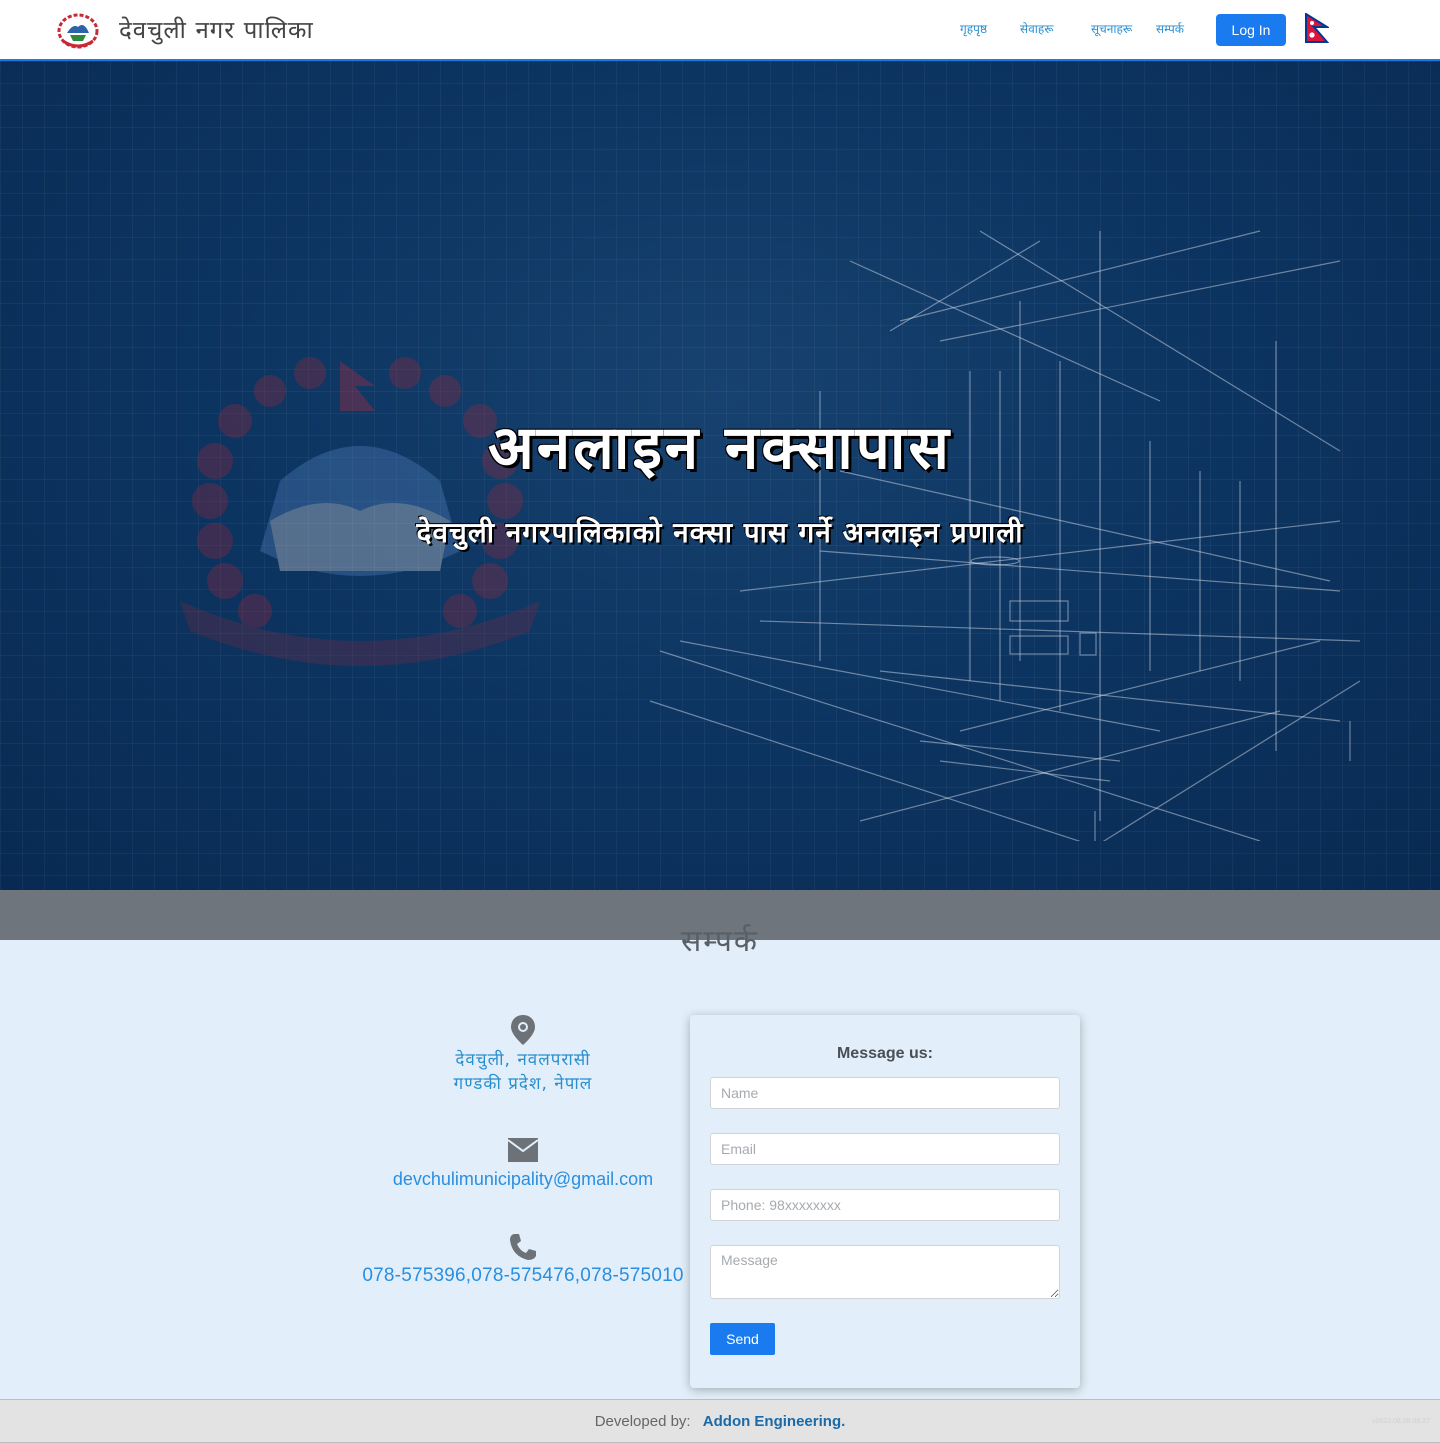  Describe the element at coordinates (720, 448) in the screenshot. I see `hero-title: अनलाइन नक्सापास` at that location.